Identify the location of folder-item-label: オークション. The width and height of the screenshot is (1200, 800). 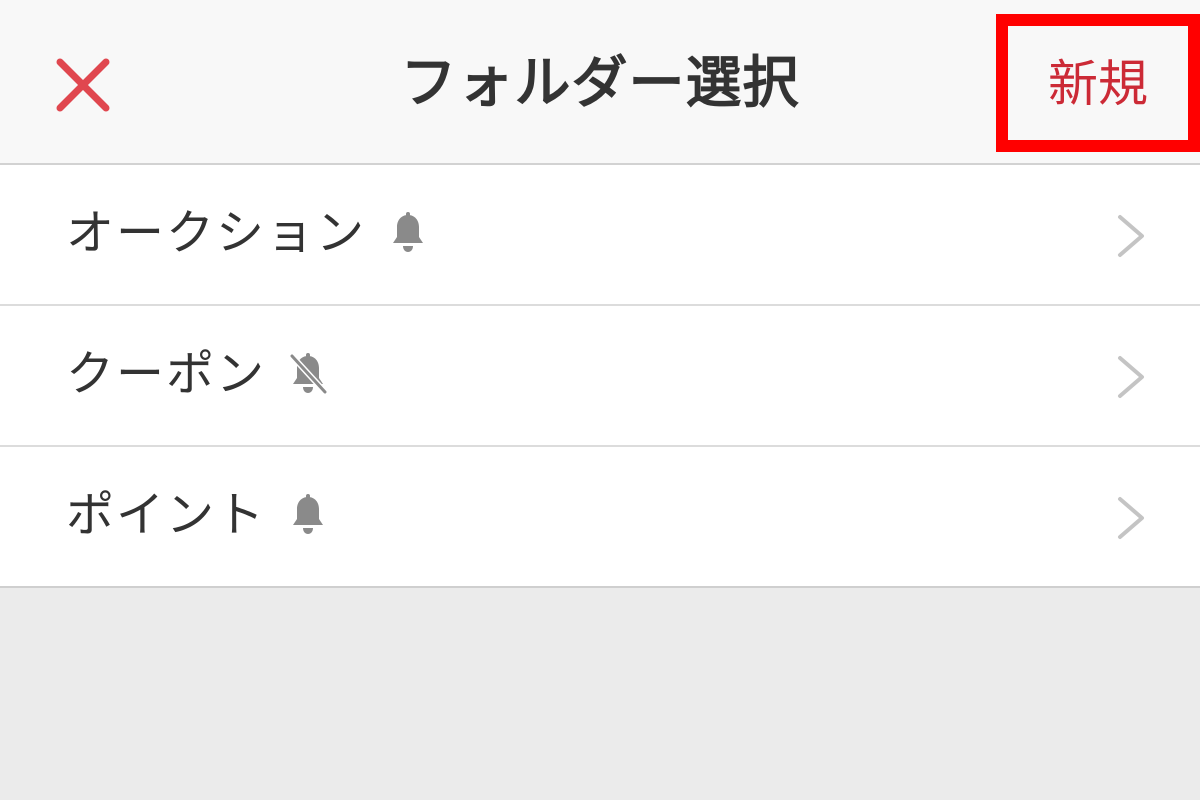
(216, 233).